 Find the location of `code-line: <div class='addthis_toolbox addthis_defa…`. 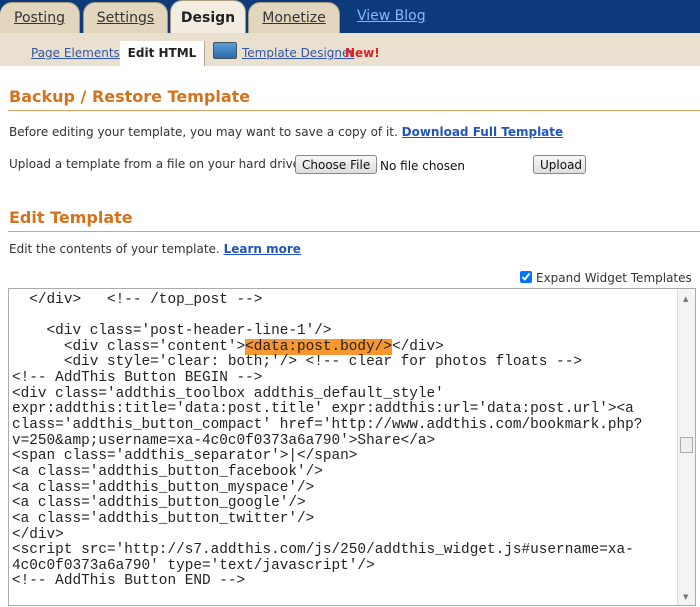

code-line: <div class='addthis_toolbox addthis_defa… is located at coordinates (327, 394).